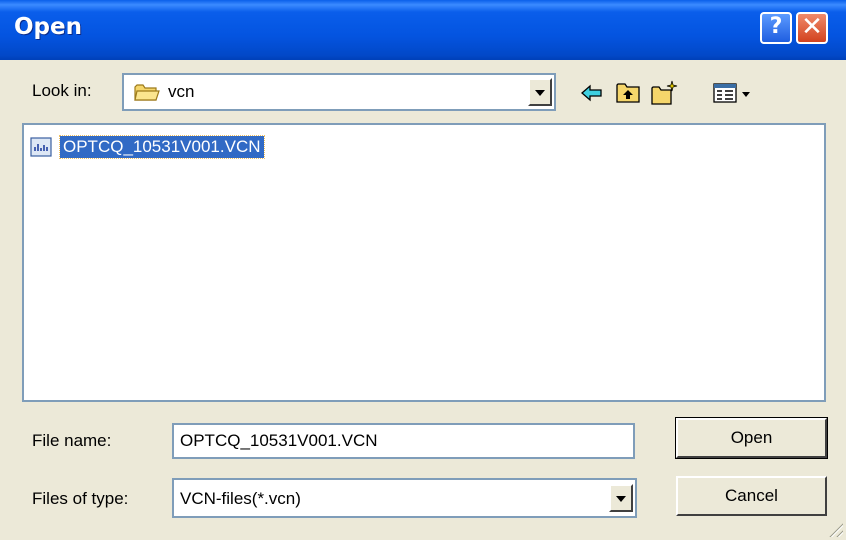 The width and height of the screenshot is (846, 540). Describe the element at coordinates (240, 498) in the screenshot. I see `files-of-type-value: VCN-files(*.vcn)` at that location.